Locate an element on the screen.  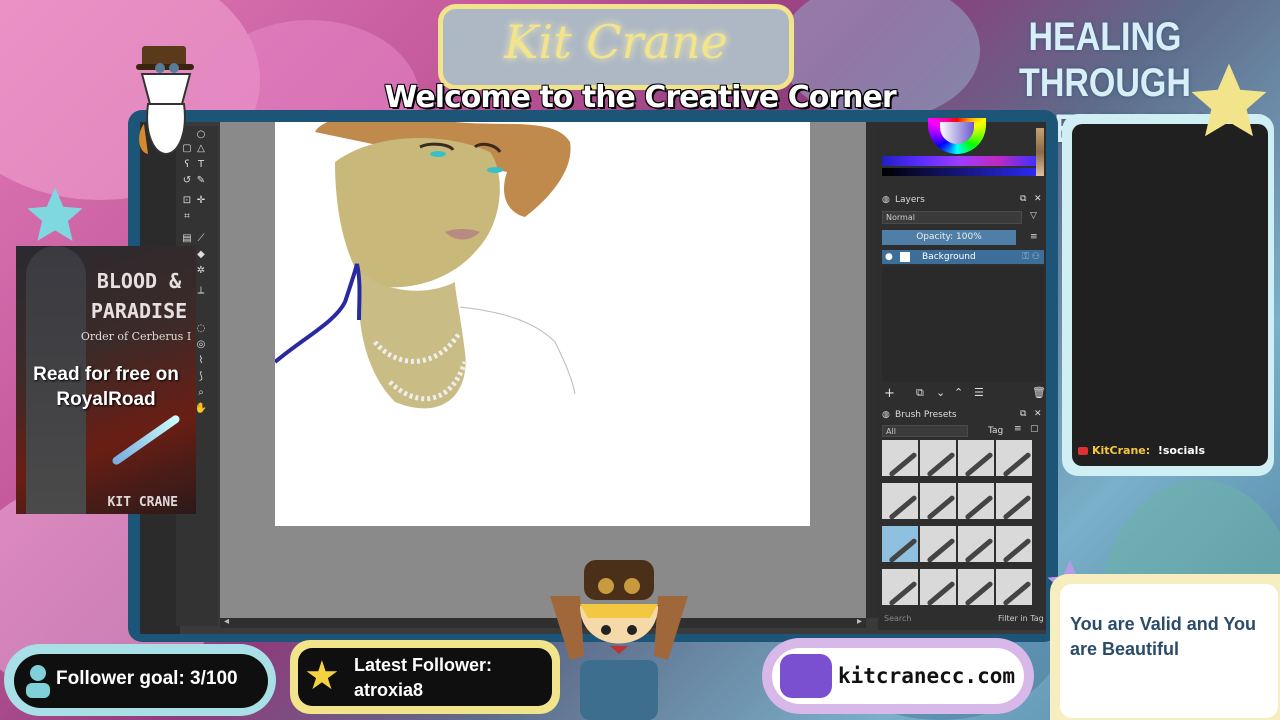
latest-follower-label: Latest Follower: is located at coordinates (423, 665).